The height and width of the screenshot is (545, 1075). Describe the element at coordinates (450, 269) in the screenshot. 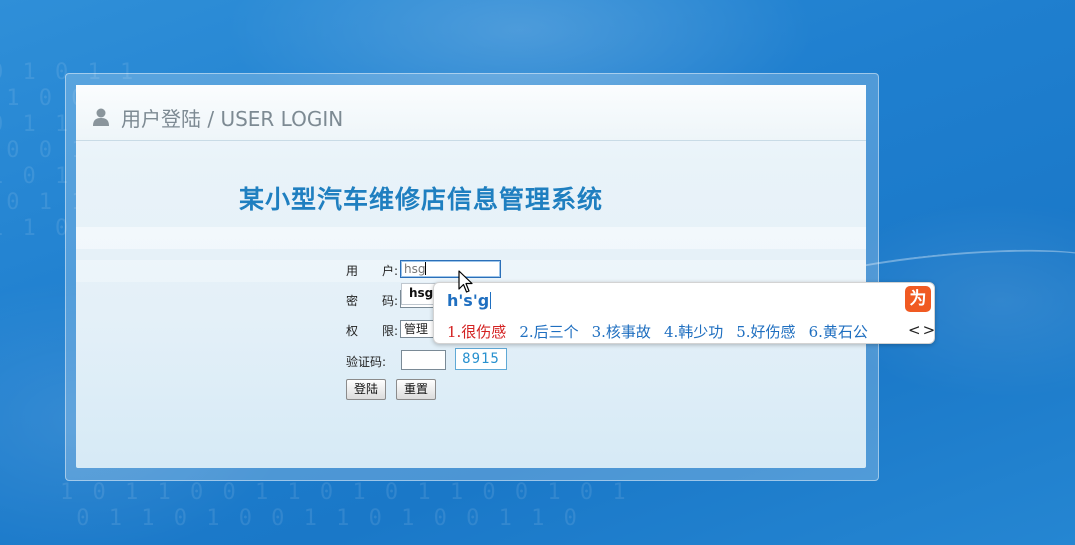

I see `username-input: hsg` at that location.